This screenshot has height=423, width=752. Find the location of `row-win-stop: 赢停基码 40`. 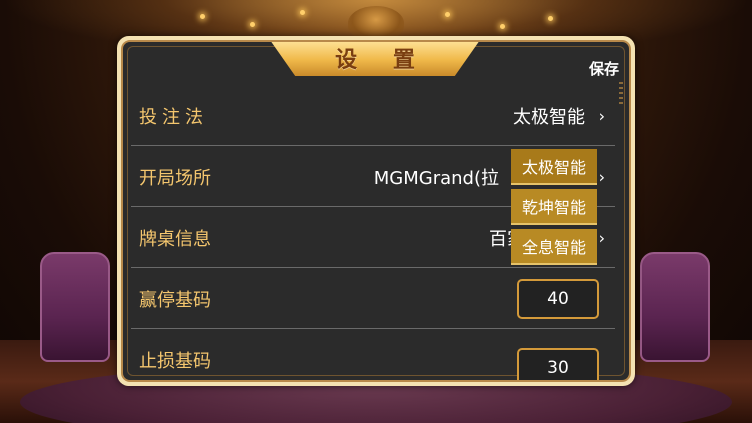

row-win-stop: 赢停基码 40 is located at coordinates (373, 299).